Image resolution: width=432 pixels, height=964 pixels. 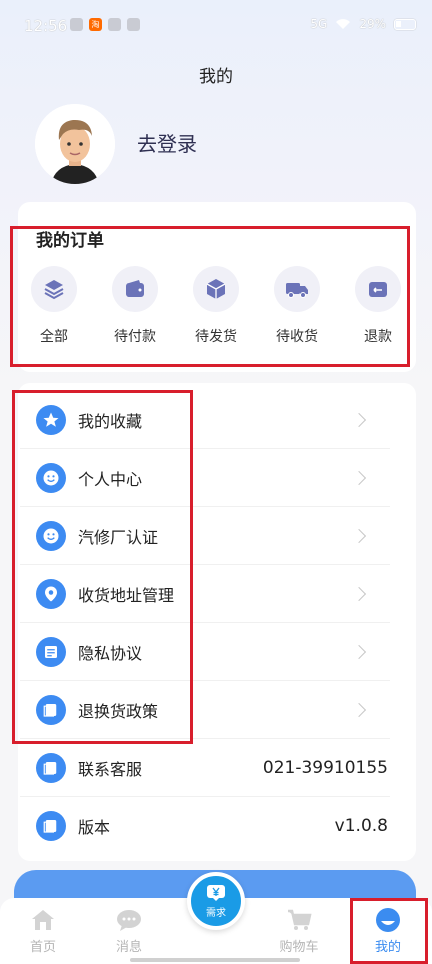 What do you see at coordinates (205, 768) in the screenshot?
I see `menu-item-customer-service: 联系客服 021-39910155` at bounding box center [205, 768].